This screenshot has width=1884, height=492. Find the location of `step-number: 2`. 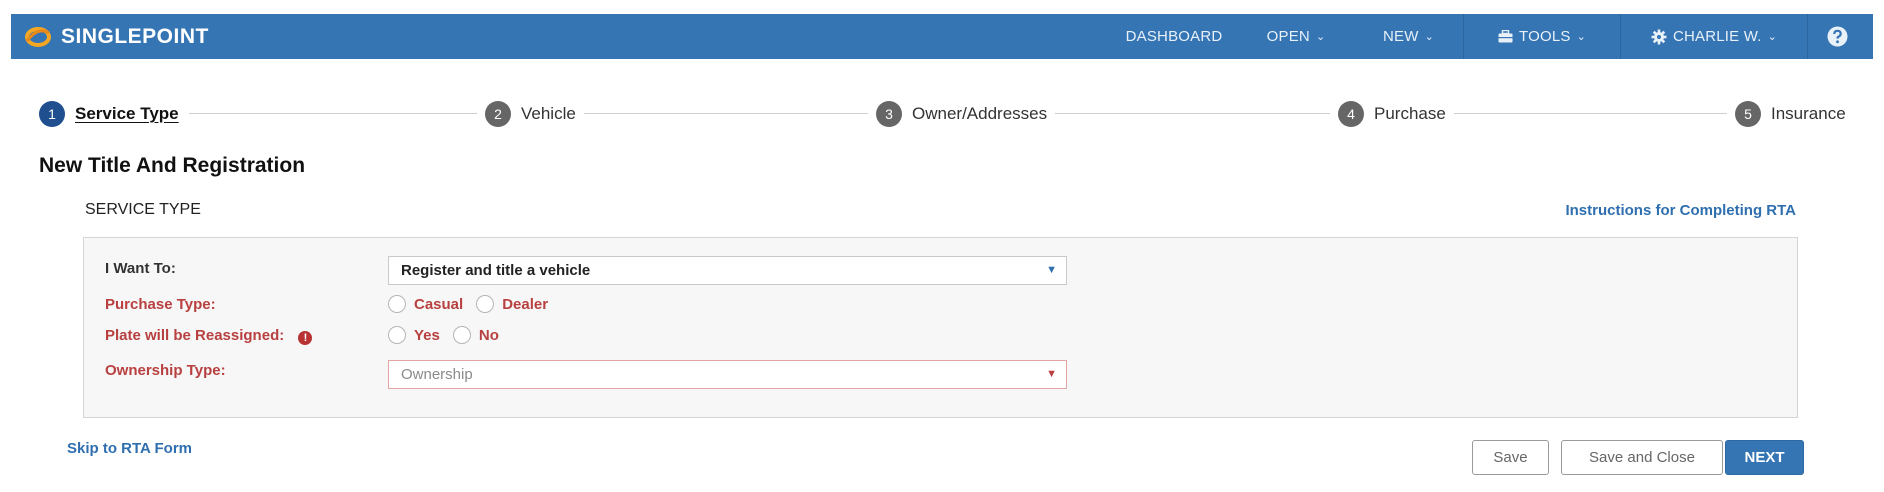

step-number: 2 is located at coordinates (498, 114).